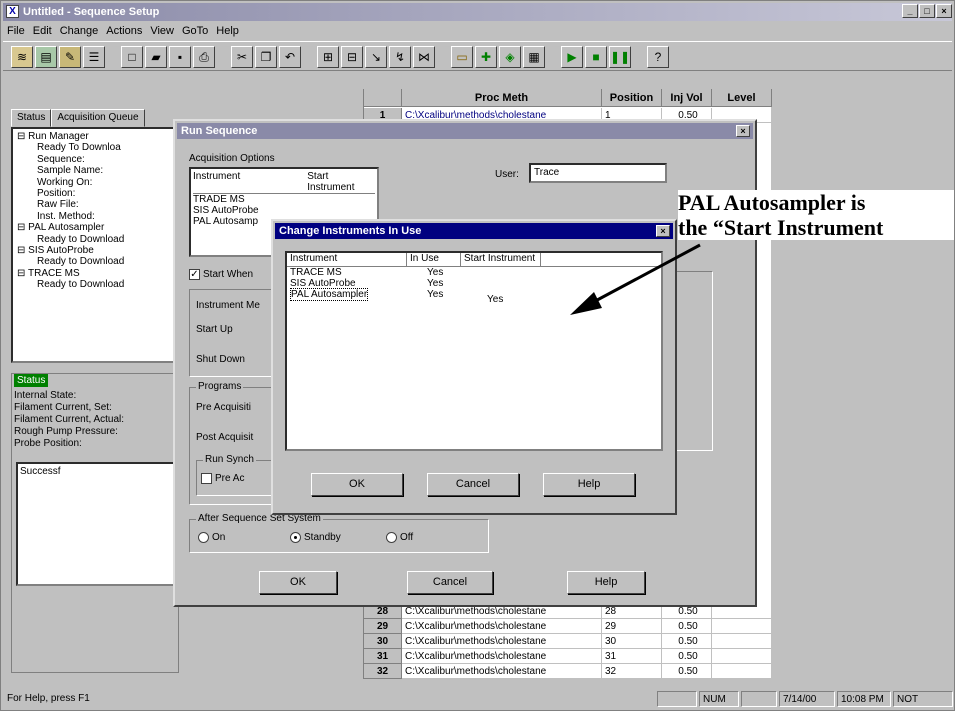  What do you see at coordinates (227, 31) in the screenshot?
I see `menu-help: Help` at bounding box center [227, 31].